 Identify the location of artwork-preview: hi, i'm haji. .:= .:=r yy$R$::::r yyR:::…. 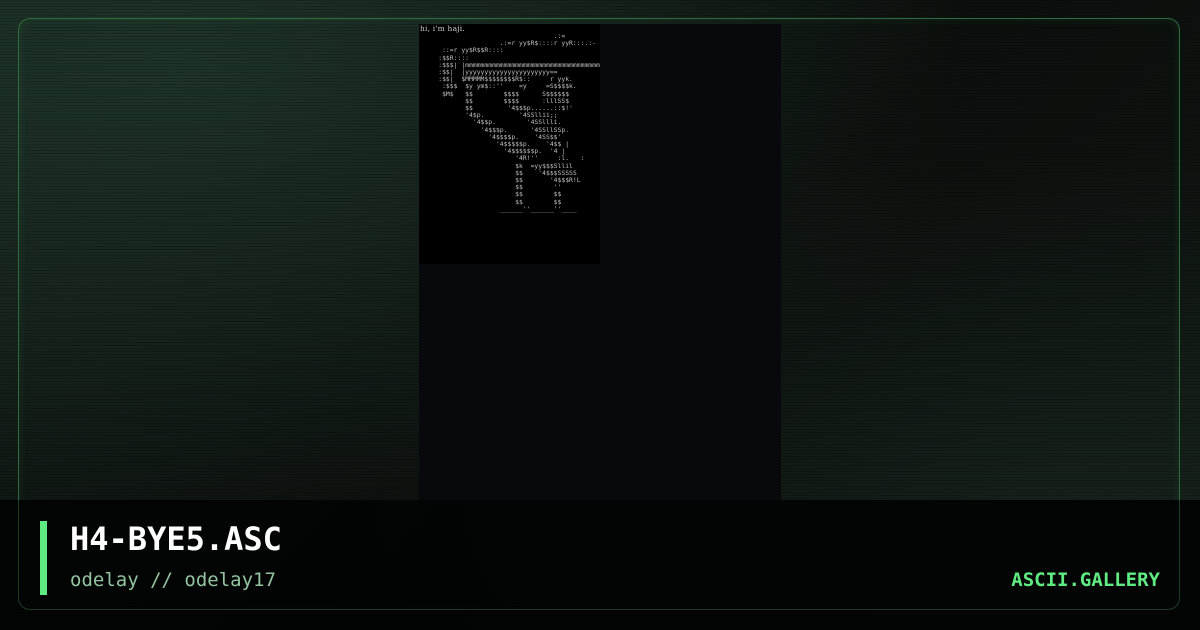
(509, 144).